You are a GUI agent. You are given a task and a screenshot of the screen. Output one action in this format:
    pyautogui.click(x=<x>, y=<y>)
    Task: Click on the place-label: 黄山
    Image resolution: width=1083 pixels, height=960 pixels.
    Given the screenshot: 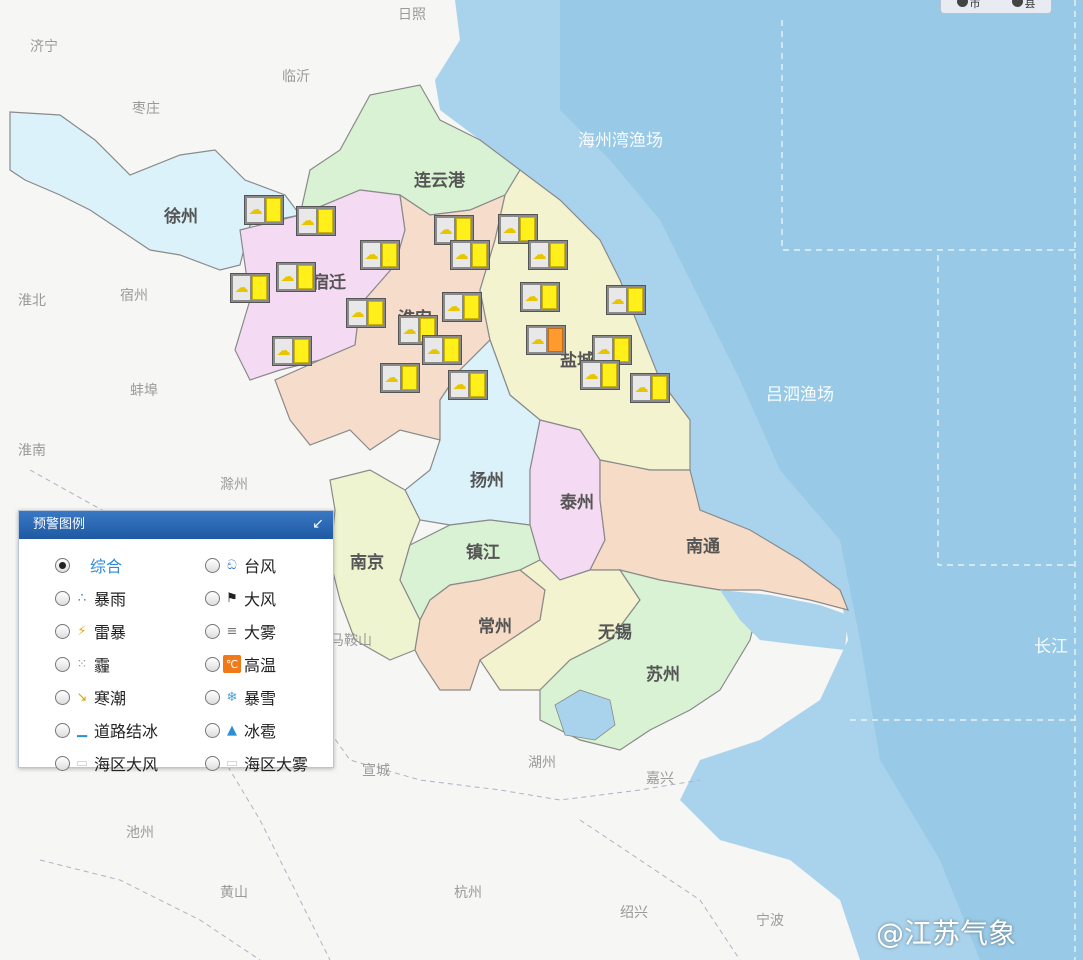 What is the action you would take?
    pyautogui.click(x=234, y=893)
    